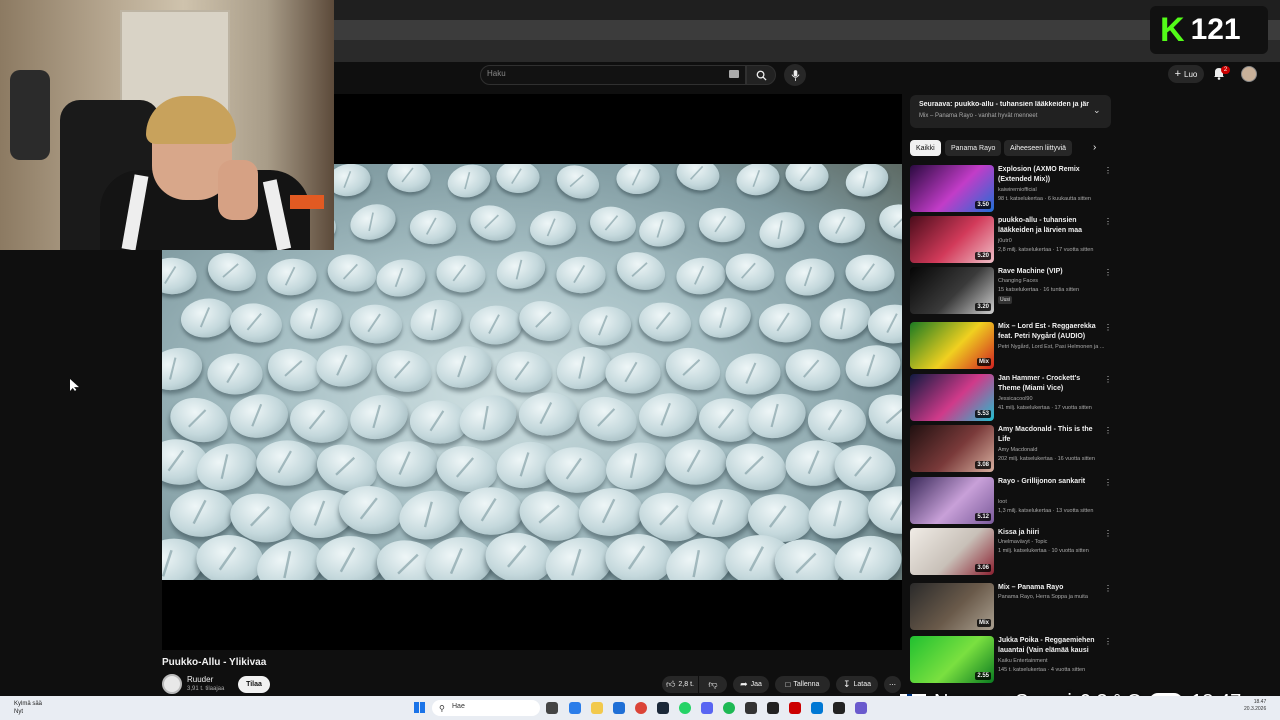 This screenshot has height=720, width=1280. Describe the element at coordinates (172, 684) in the screenshot. I see `channel-avatar` at that location.